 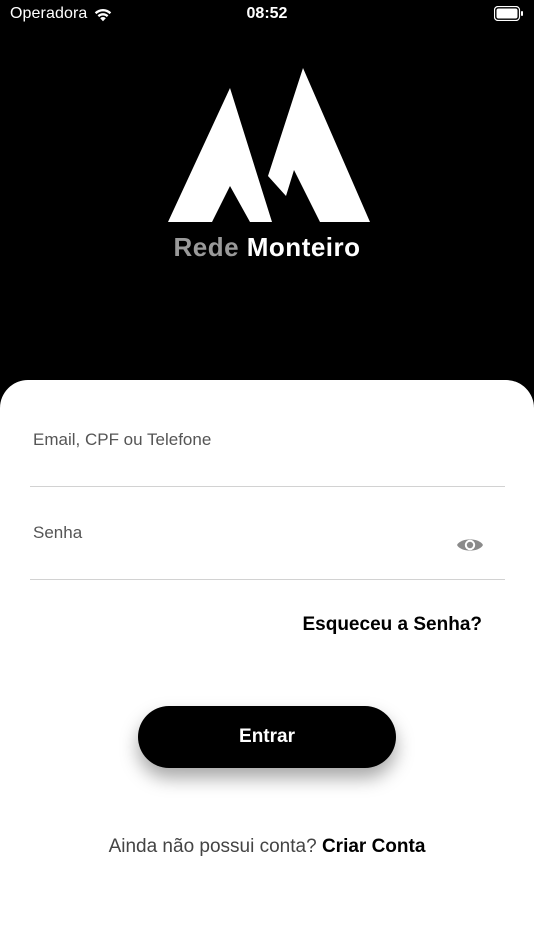 I want to click on password-field, so click(x=267, y=533).